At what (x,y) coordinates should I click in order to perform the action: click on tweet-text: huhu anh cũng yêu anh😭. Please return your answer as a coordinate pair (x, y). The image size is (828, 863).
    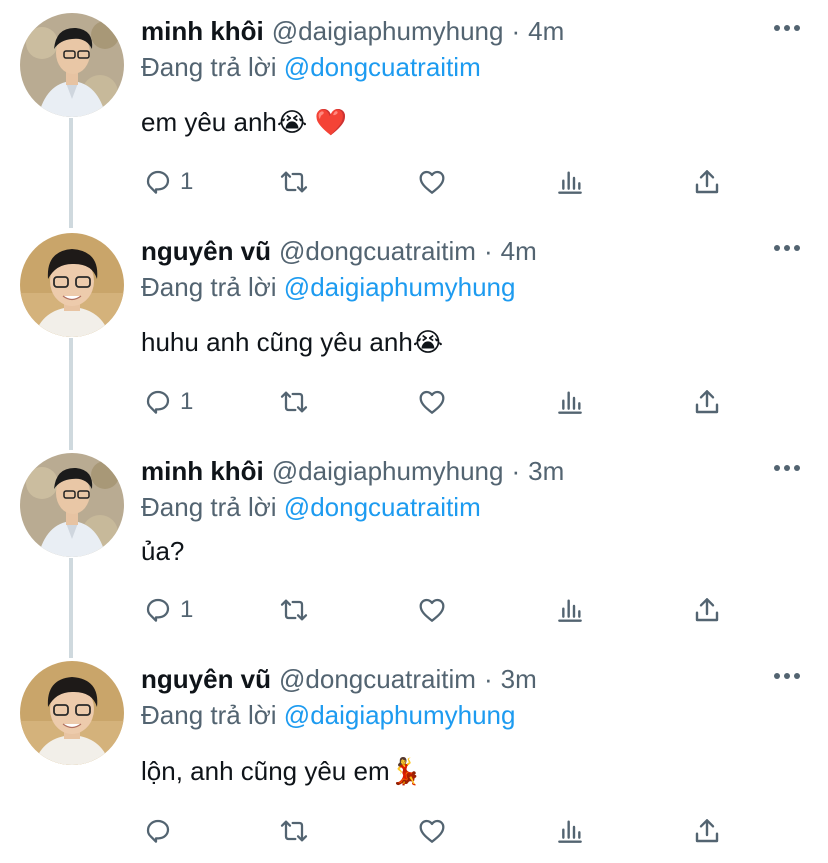
    Looking at the image, I should click on (292, 342).